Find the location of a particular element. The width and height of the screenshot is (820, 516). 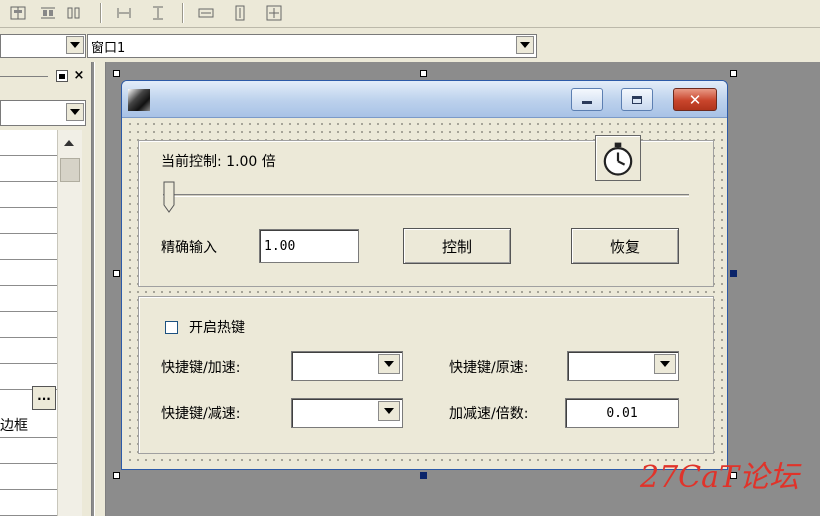

close-button: ✕ is located at coordinates (695, 99).